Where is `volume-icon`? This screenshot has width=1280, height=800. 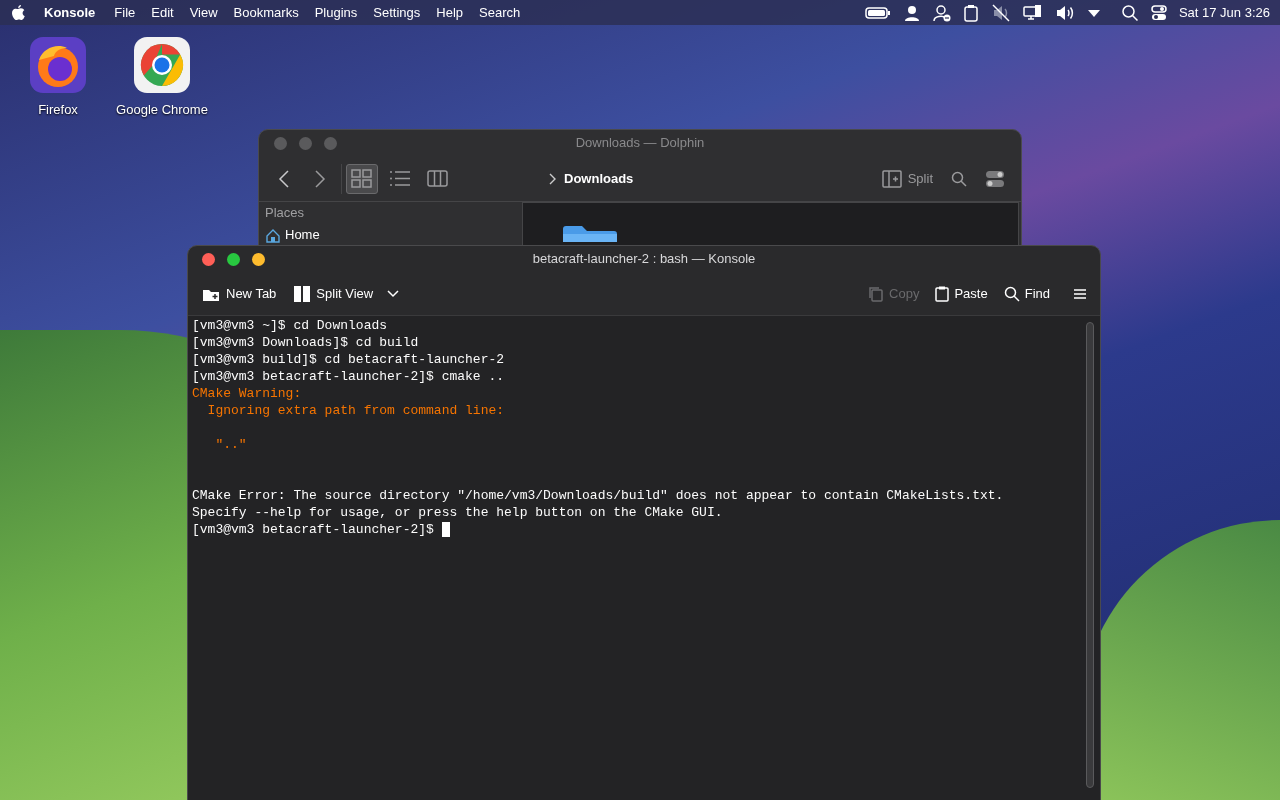
volume-icon is located at coordinates (1064, 12).